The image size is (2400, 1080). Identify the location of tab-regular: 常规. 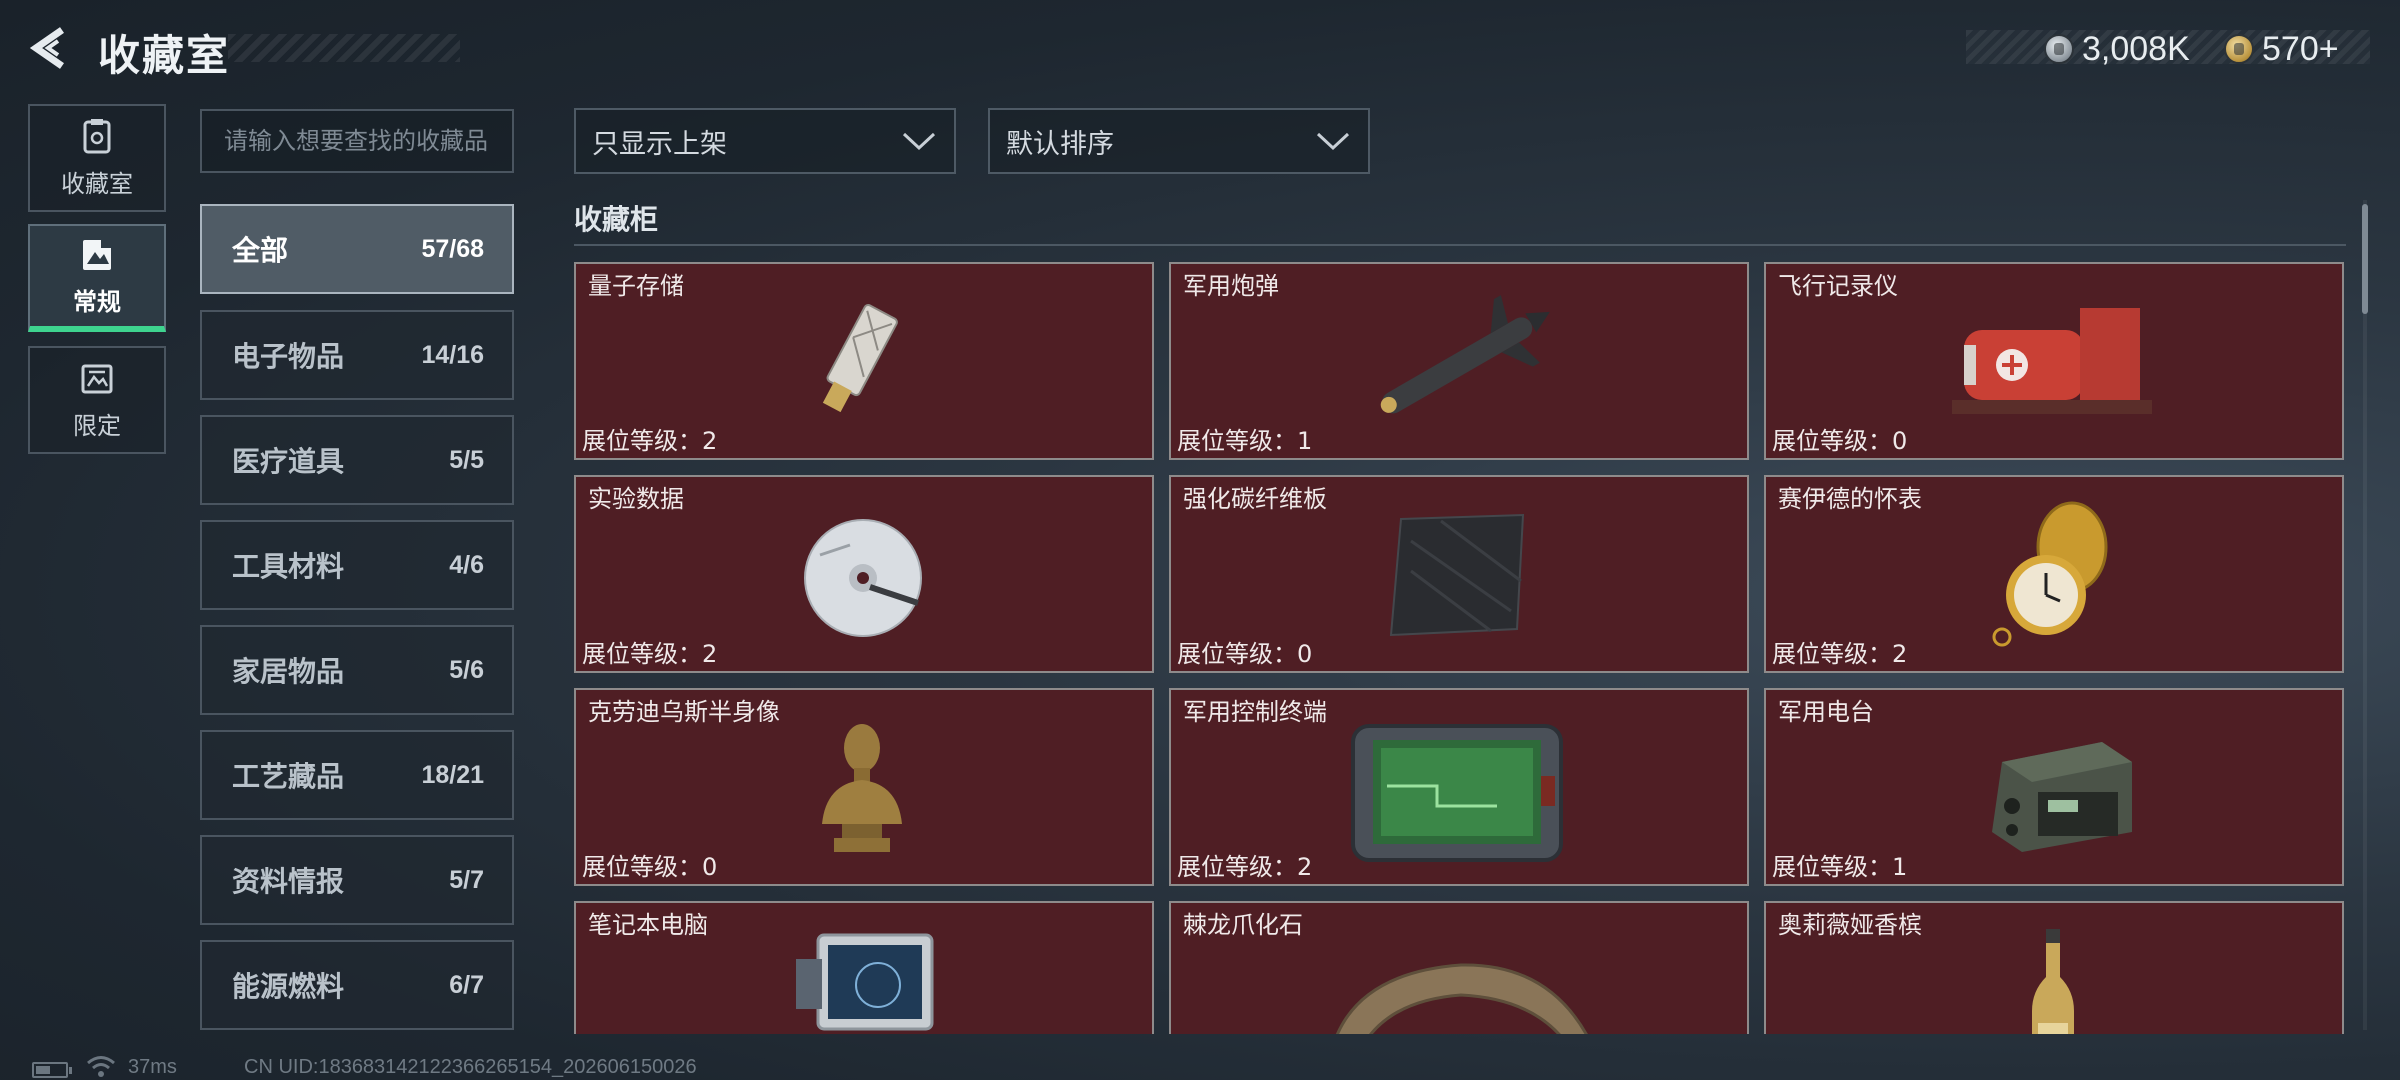
(97, 278).